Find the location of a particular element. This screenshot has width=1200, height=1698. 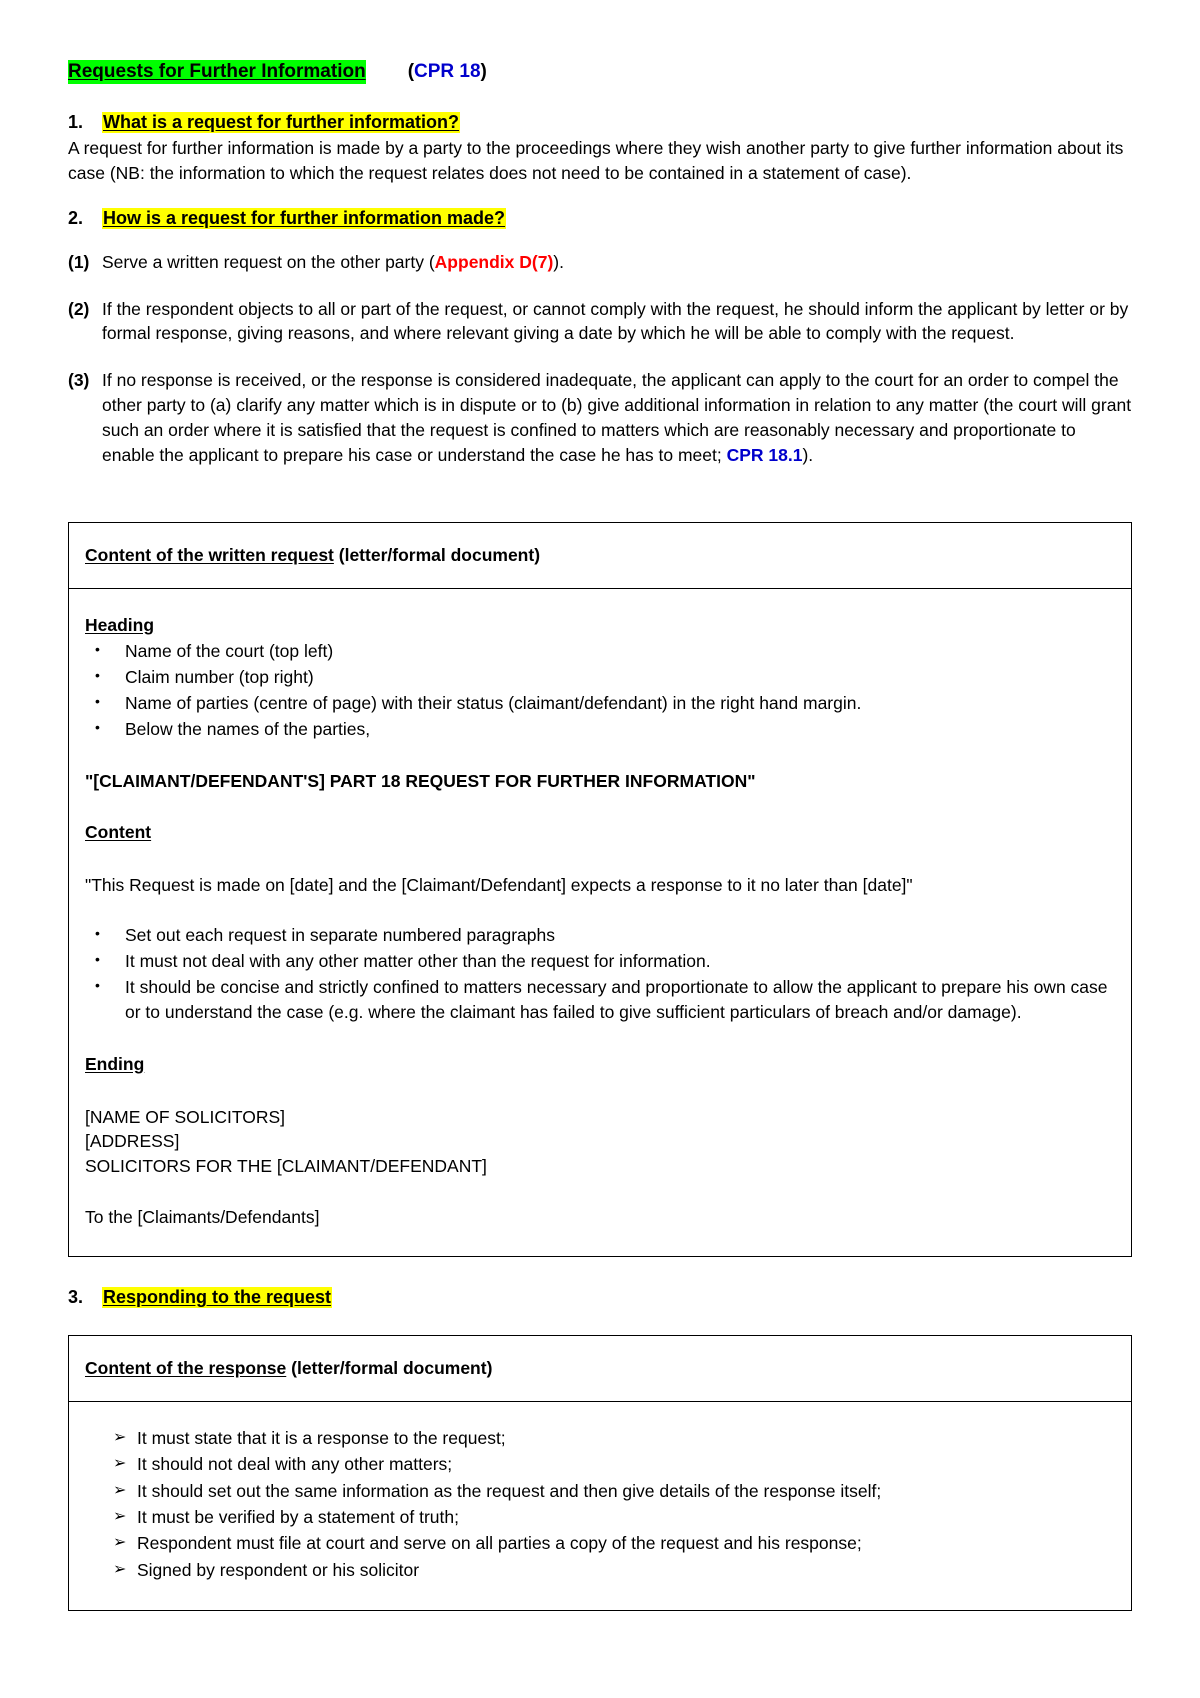

item-marker-3: (3) is located at coordinates (79, 380).